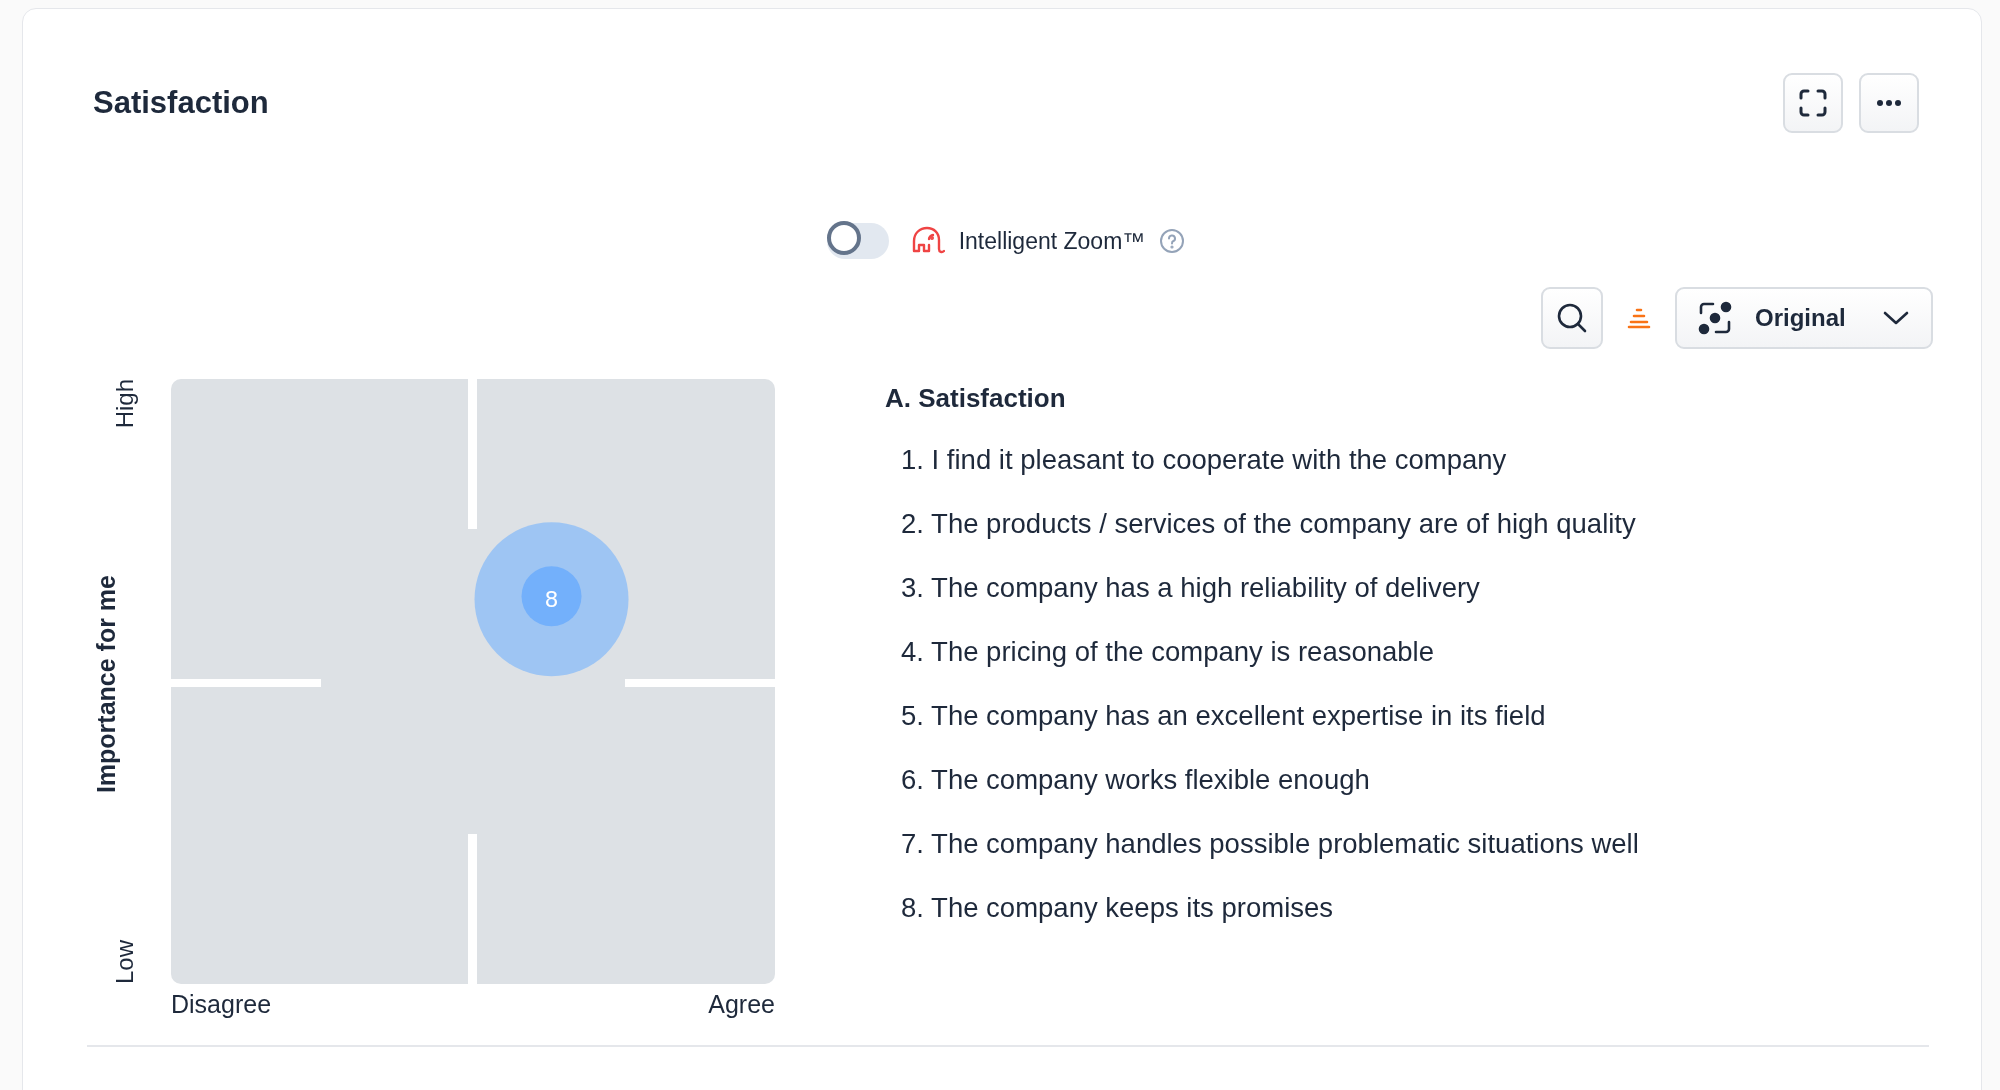 This screenshot has height=1090, width=2000. What do you see at coordinates (1639, 318) in the screenshot?
I see `sort-icon` at bounding box center [1639, 318].